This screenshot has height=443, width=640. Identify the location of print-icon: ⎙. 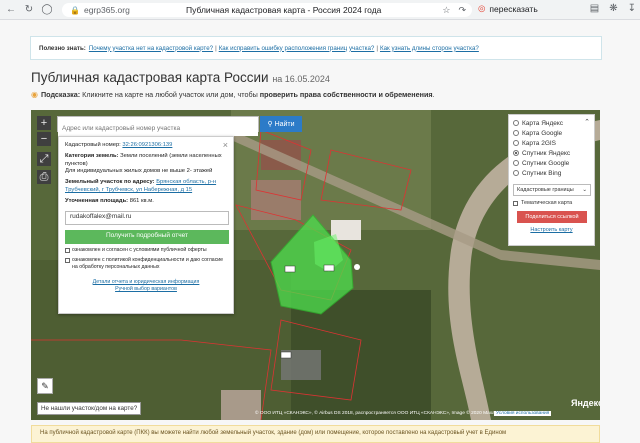
(44, 177).